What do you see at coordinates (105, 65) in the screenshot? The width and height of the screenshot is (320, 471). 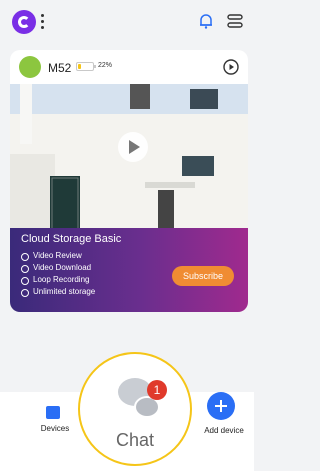 I see `battery-percent: 22%` at bounding box center [105, 65].